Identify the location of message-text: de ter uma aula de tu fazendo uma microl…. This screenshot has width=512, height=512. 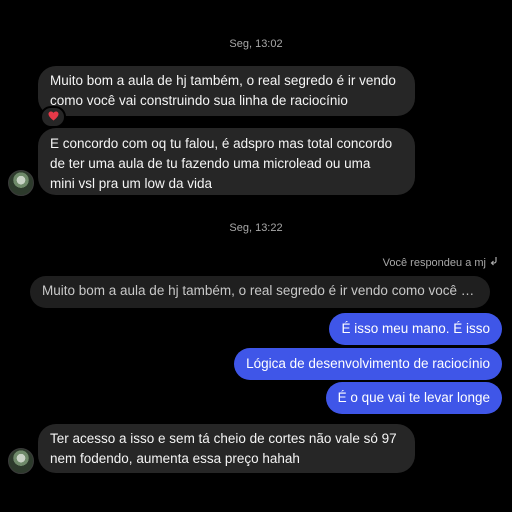
(210, 163).